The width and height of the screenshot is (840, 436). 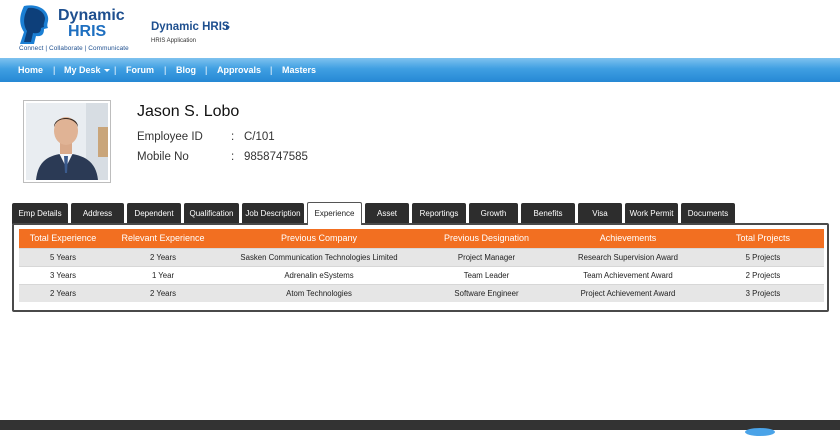 I want to click on mobile-colon: :, so click(x=233, y=157).